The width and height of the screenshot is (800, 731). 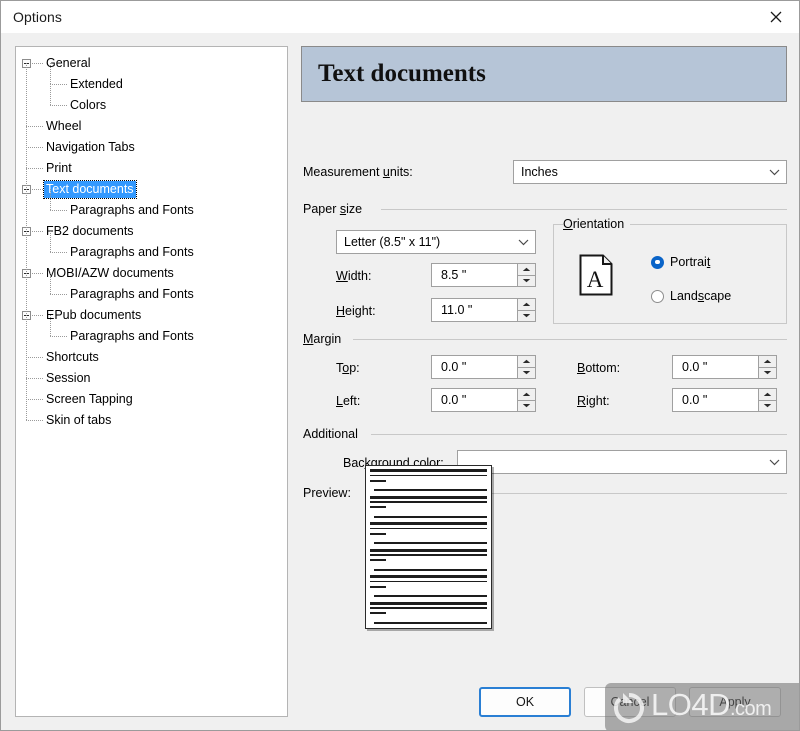 What do you see at coordinates (132, 336) in the screenshot?
I see `sidebar-item-label: Paragraphs and Fonts` at bounding box center [132, 336].